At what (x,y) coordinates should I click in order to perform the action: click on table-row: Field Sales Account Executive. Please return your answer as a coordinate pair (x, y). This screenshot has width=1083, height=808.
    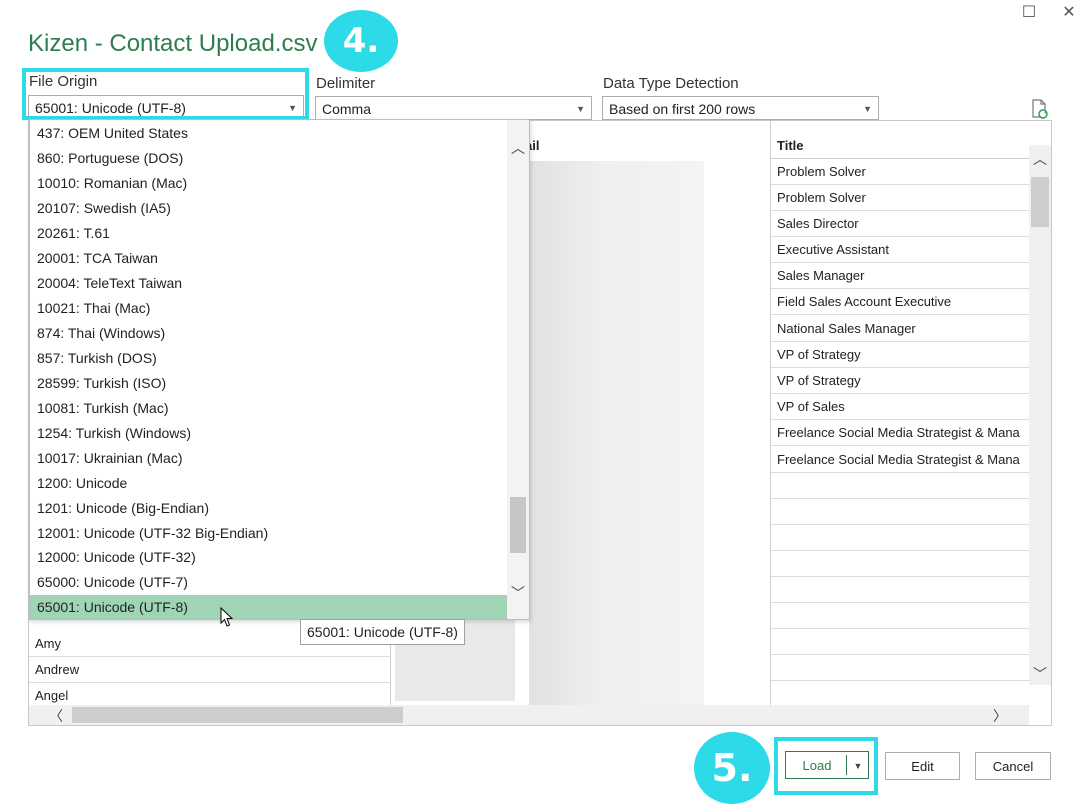
    Looking at the image, I should click on (900, 302).